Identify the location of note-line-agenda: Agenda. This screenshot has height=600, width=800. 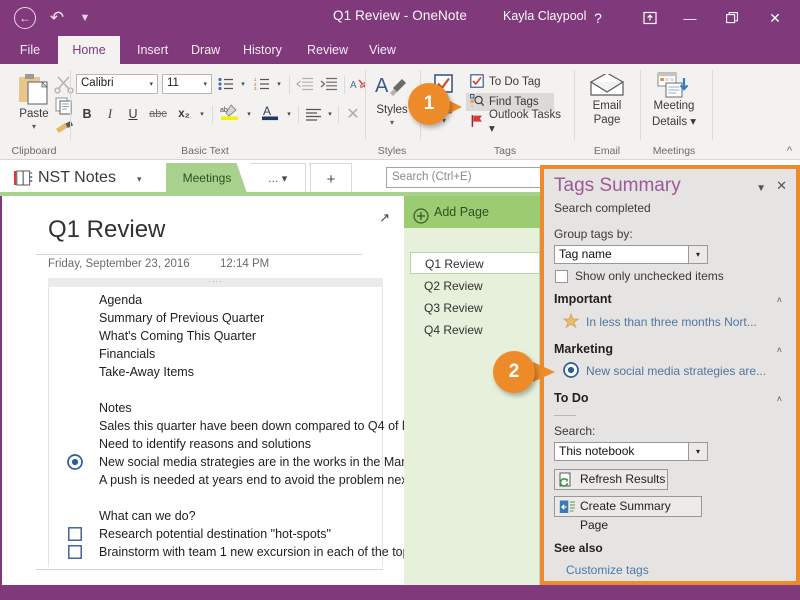
(120, 300).